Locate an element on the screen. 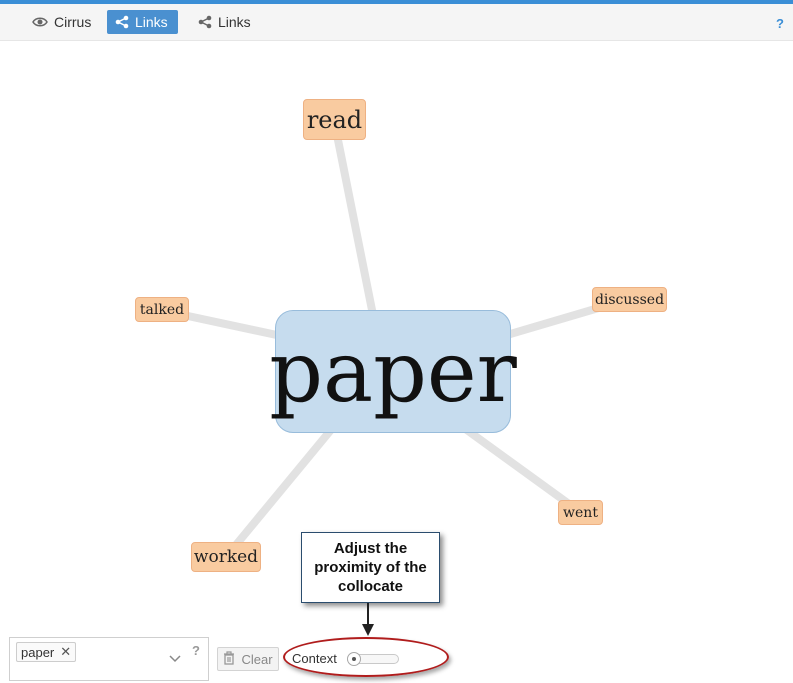  link-went is located at coordinates (520, 468).